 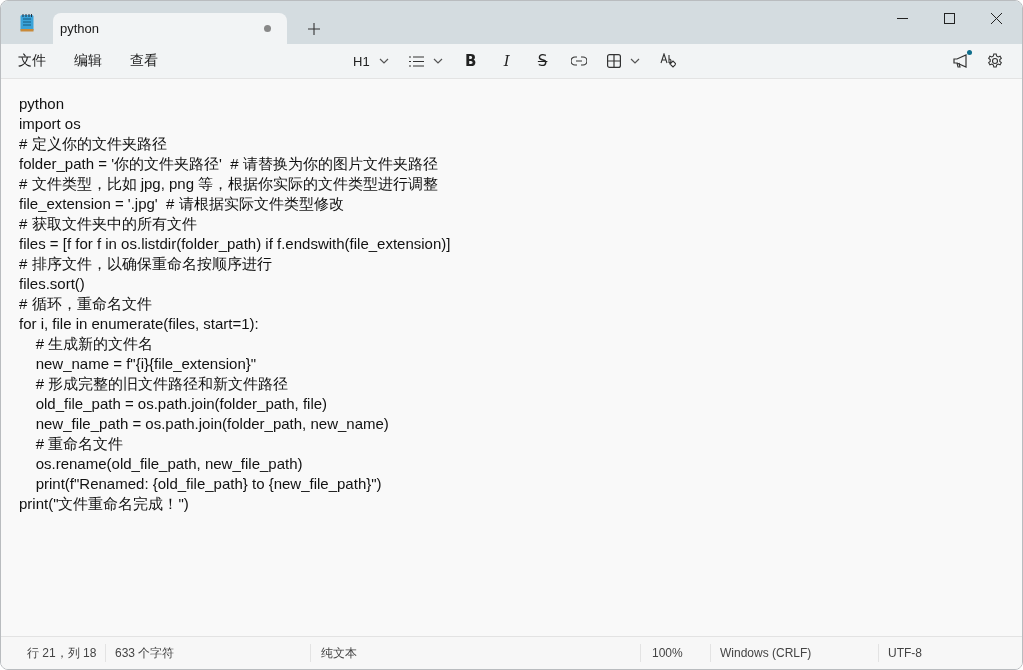 What do you see at coordinates (104, 504) in the screenshot?
I see `code-line: print("文件重命名完成！")` at bounding box center [104, 504].